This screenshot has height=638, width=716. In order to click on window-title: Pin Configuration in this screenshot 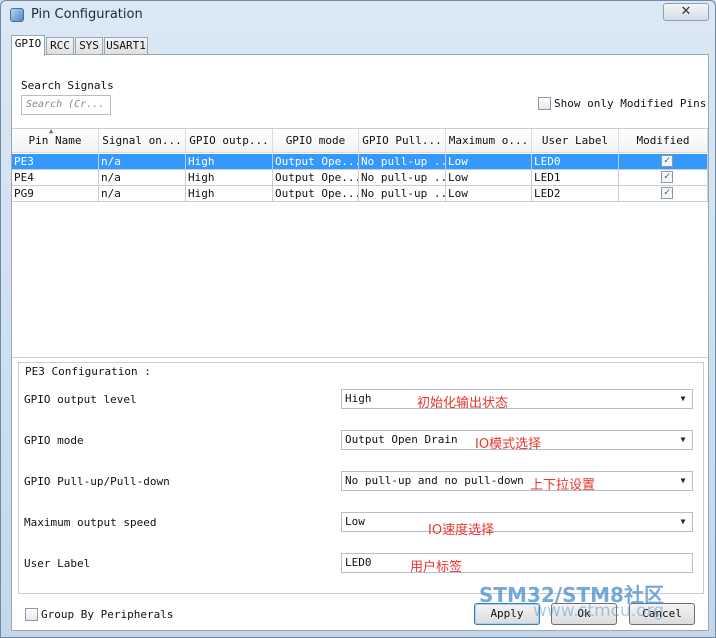, I will do `click(87, 14)`.